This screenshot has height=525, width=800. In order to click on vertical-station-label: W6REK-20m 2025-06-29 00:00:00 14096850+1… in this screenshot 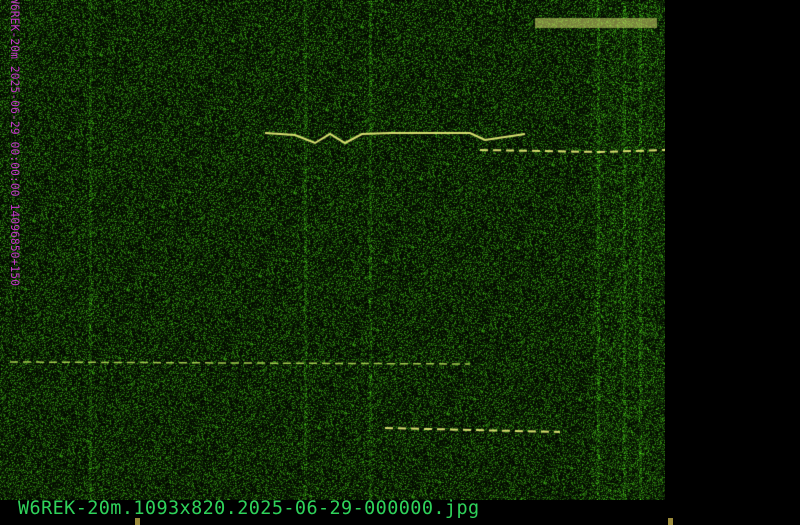, I will do `click(14, 143)`.